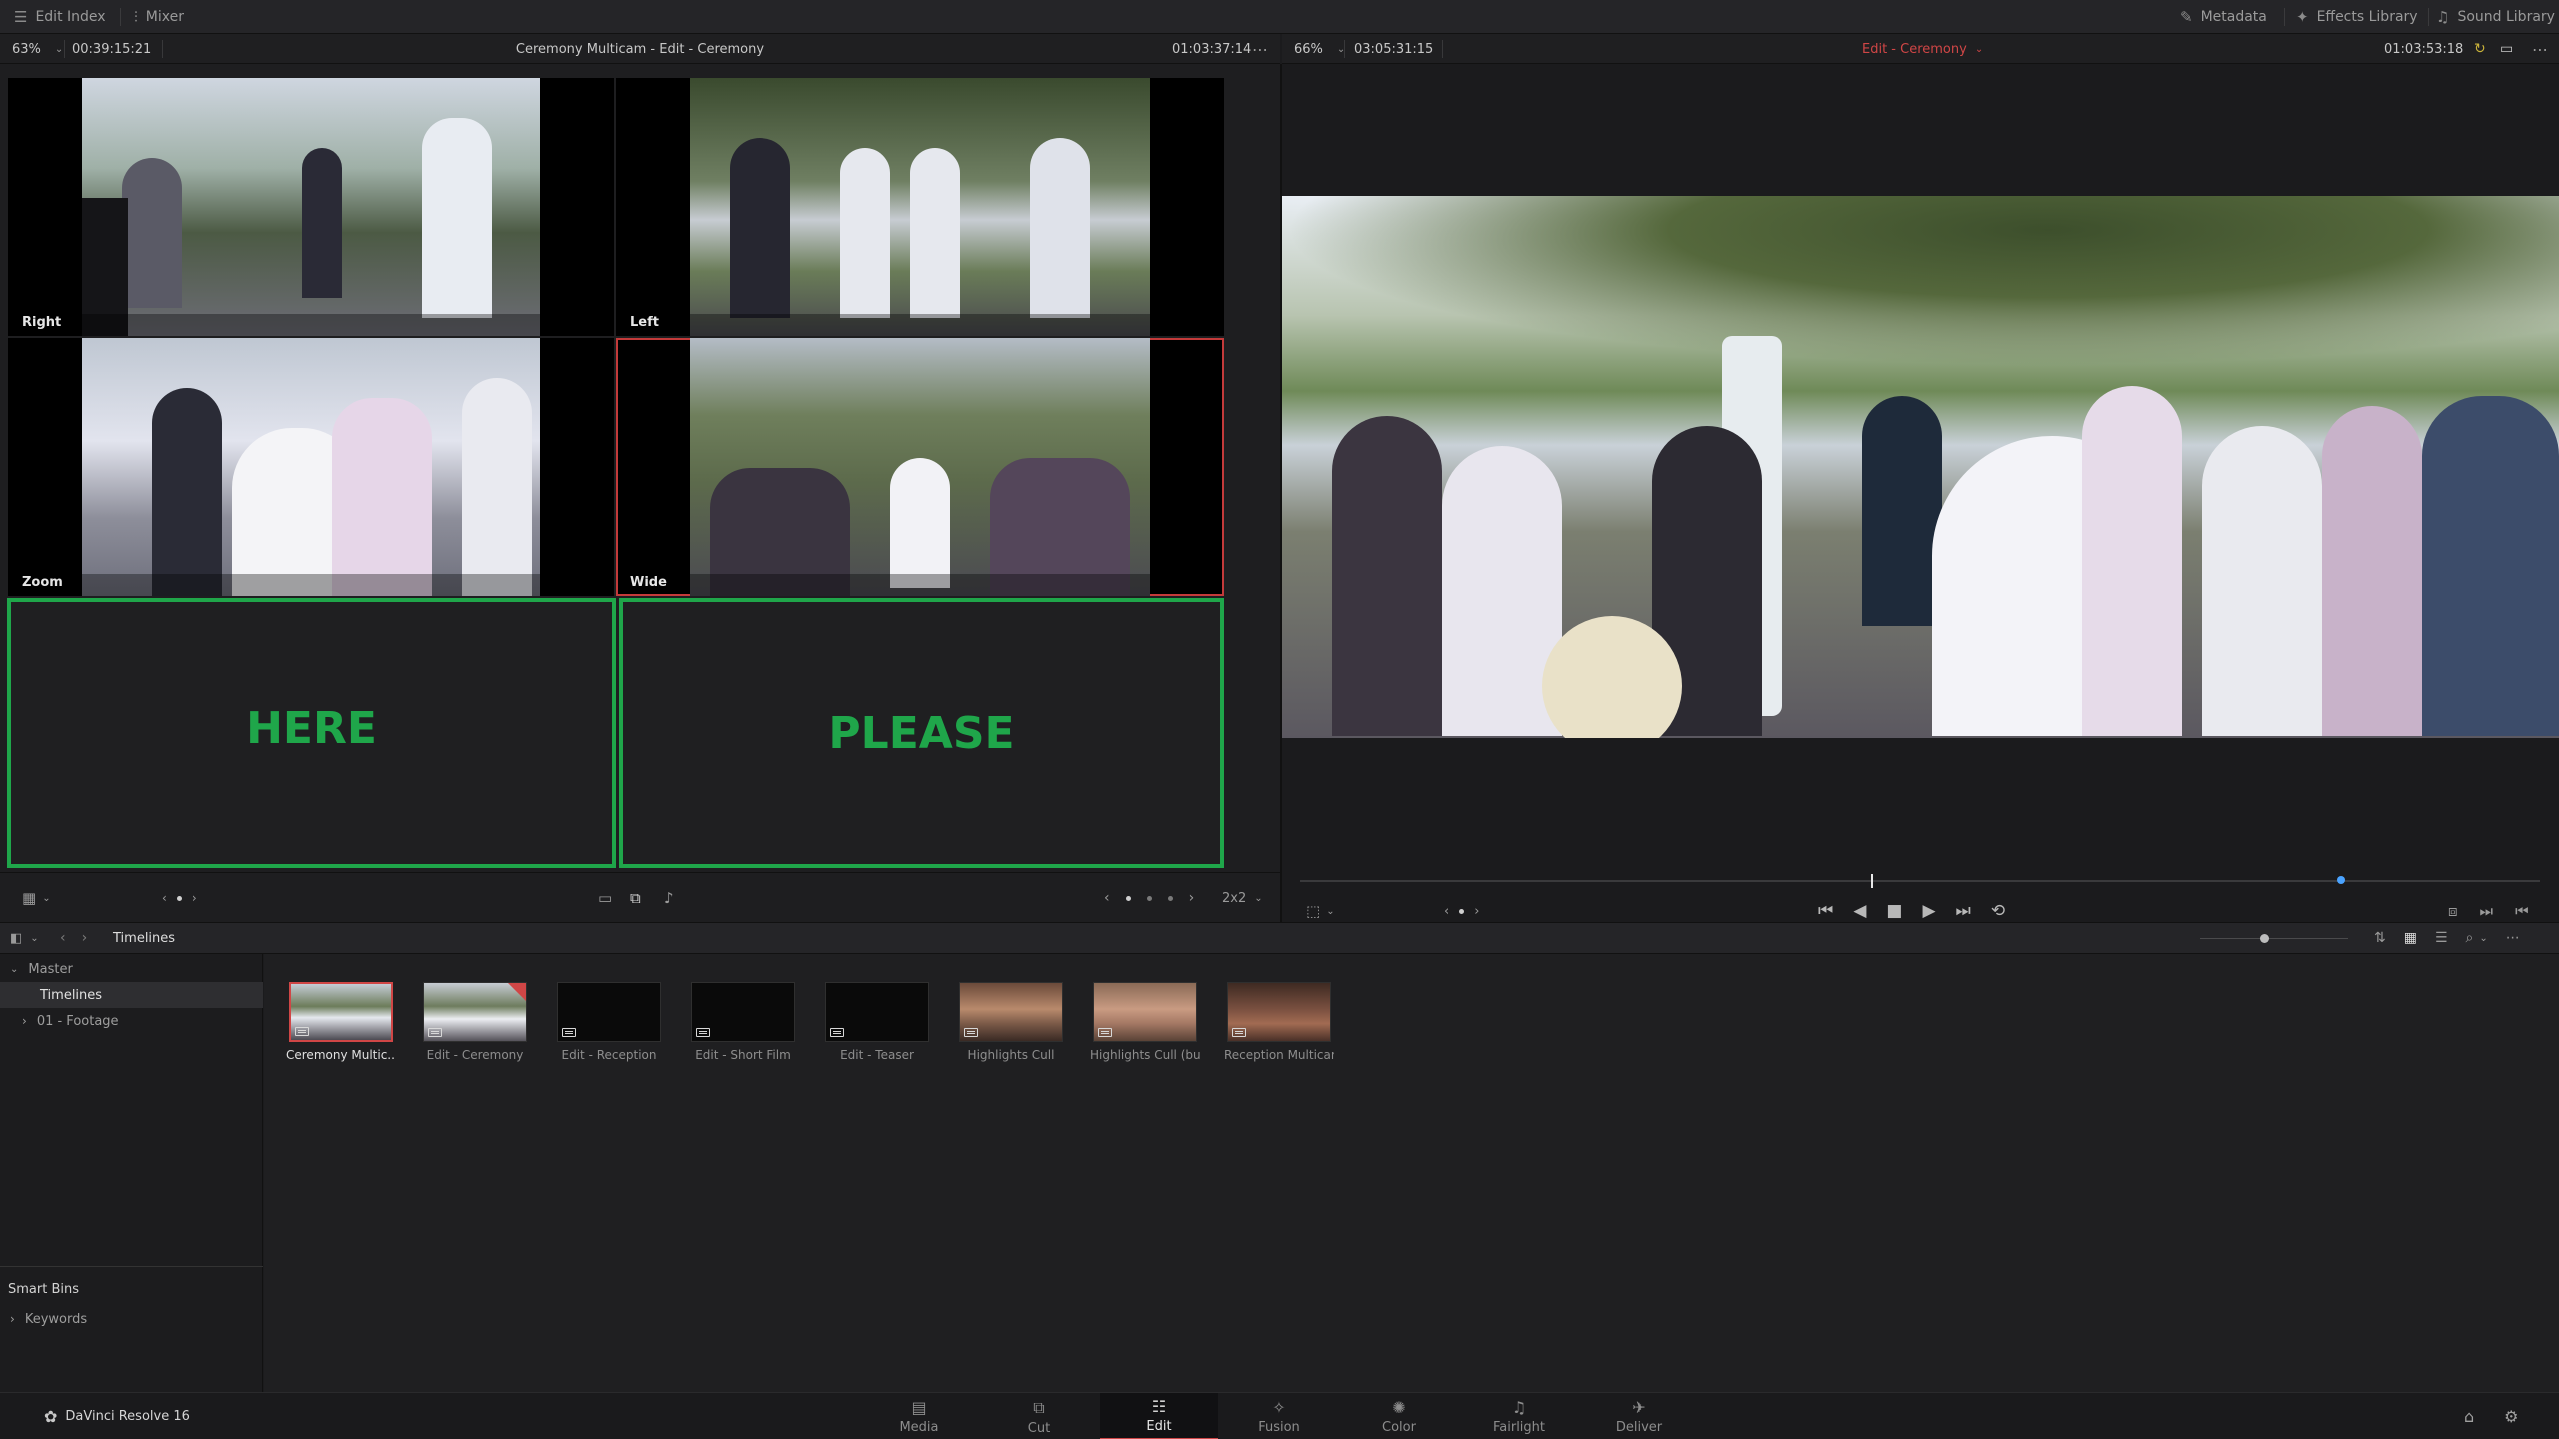 This screenshot has height=1439, width=2559. What do you see at coordinates (63, 938) in the screenshot?
I see `nav-back-icon: ‹` at bounding box center [63, 938].